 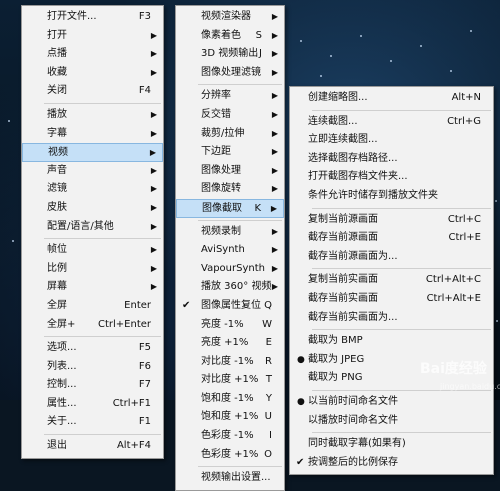 What do you see at coordinates (57, 207) in the screenshot?
I see `menu-item-label: 皮肤` at bounding box center [57, 207].